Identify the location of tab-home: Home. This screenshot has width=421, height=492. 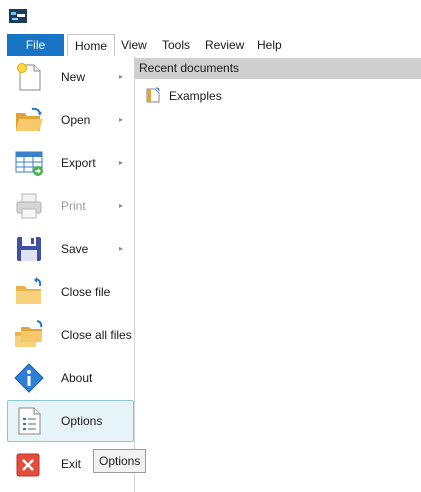
(91, 45).